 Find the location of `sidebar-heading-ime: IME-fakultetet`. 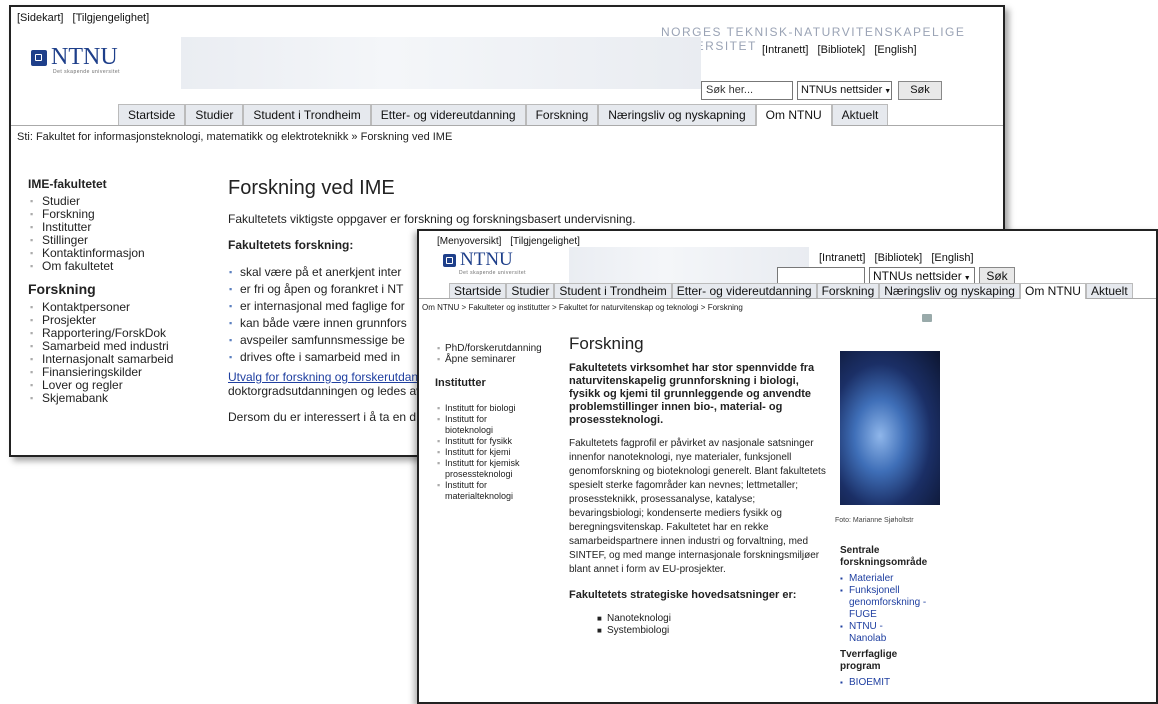

sidebar-heading-ime: IME-fakultetet is located at coordinates (67, 184).